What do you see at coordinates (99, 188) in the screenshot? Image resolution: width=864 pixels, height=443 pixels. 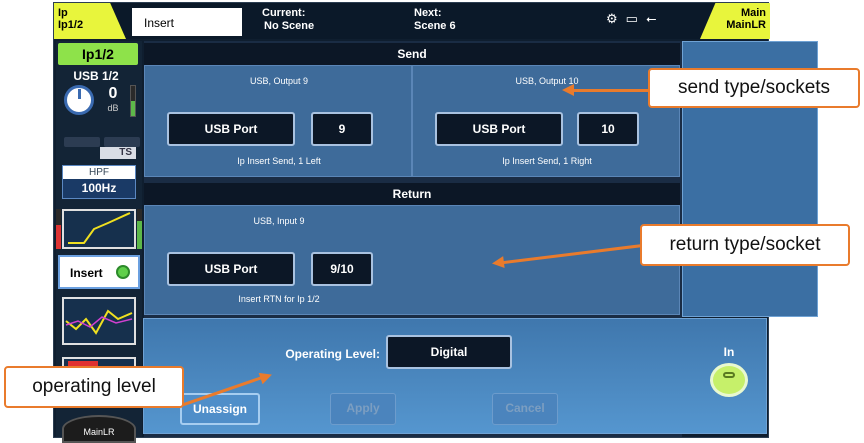 I see `hpf-value: 100Hz` at bounding box center [99, 188].